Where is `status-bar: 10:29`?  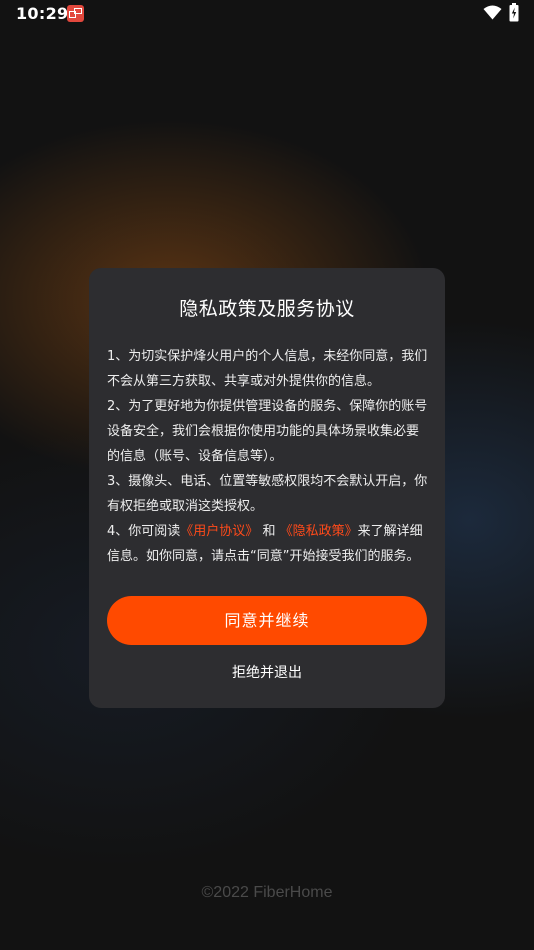 status-bar: 10:29 is located at coordinates (267, 14).